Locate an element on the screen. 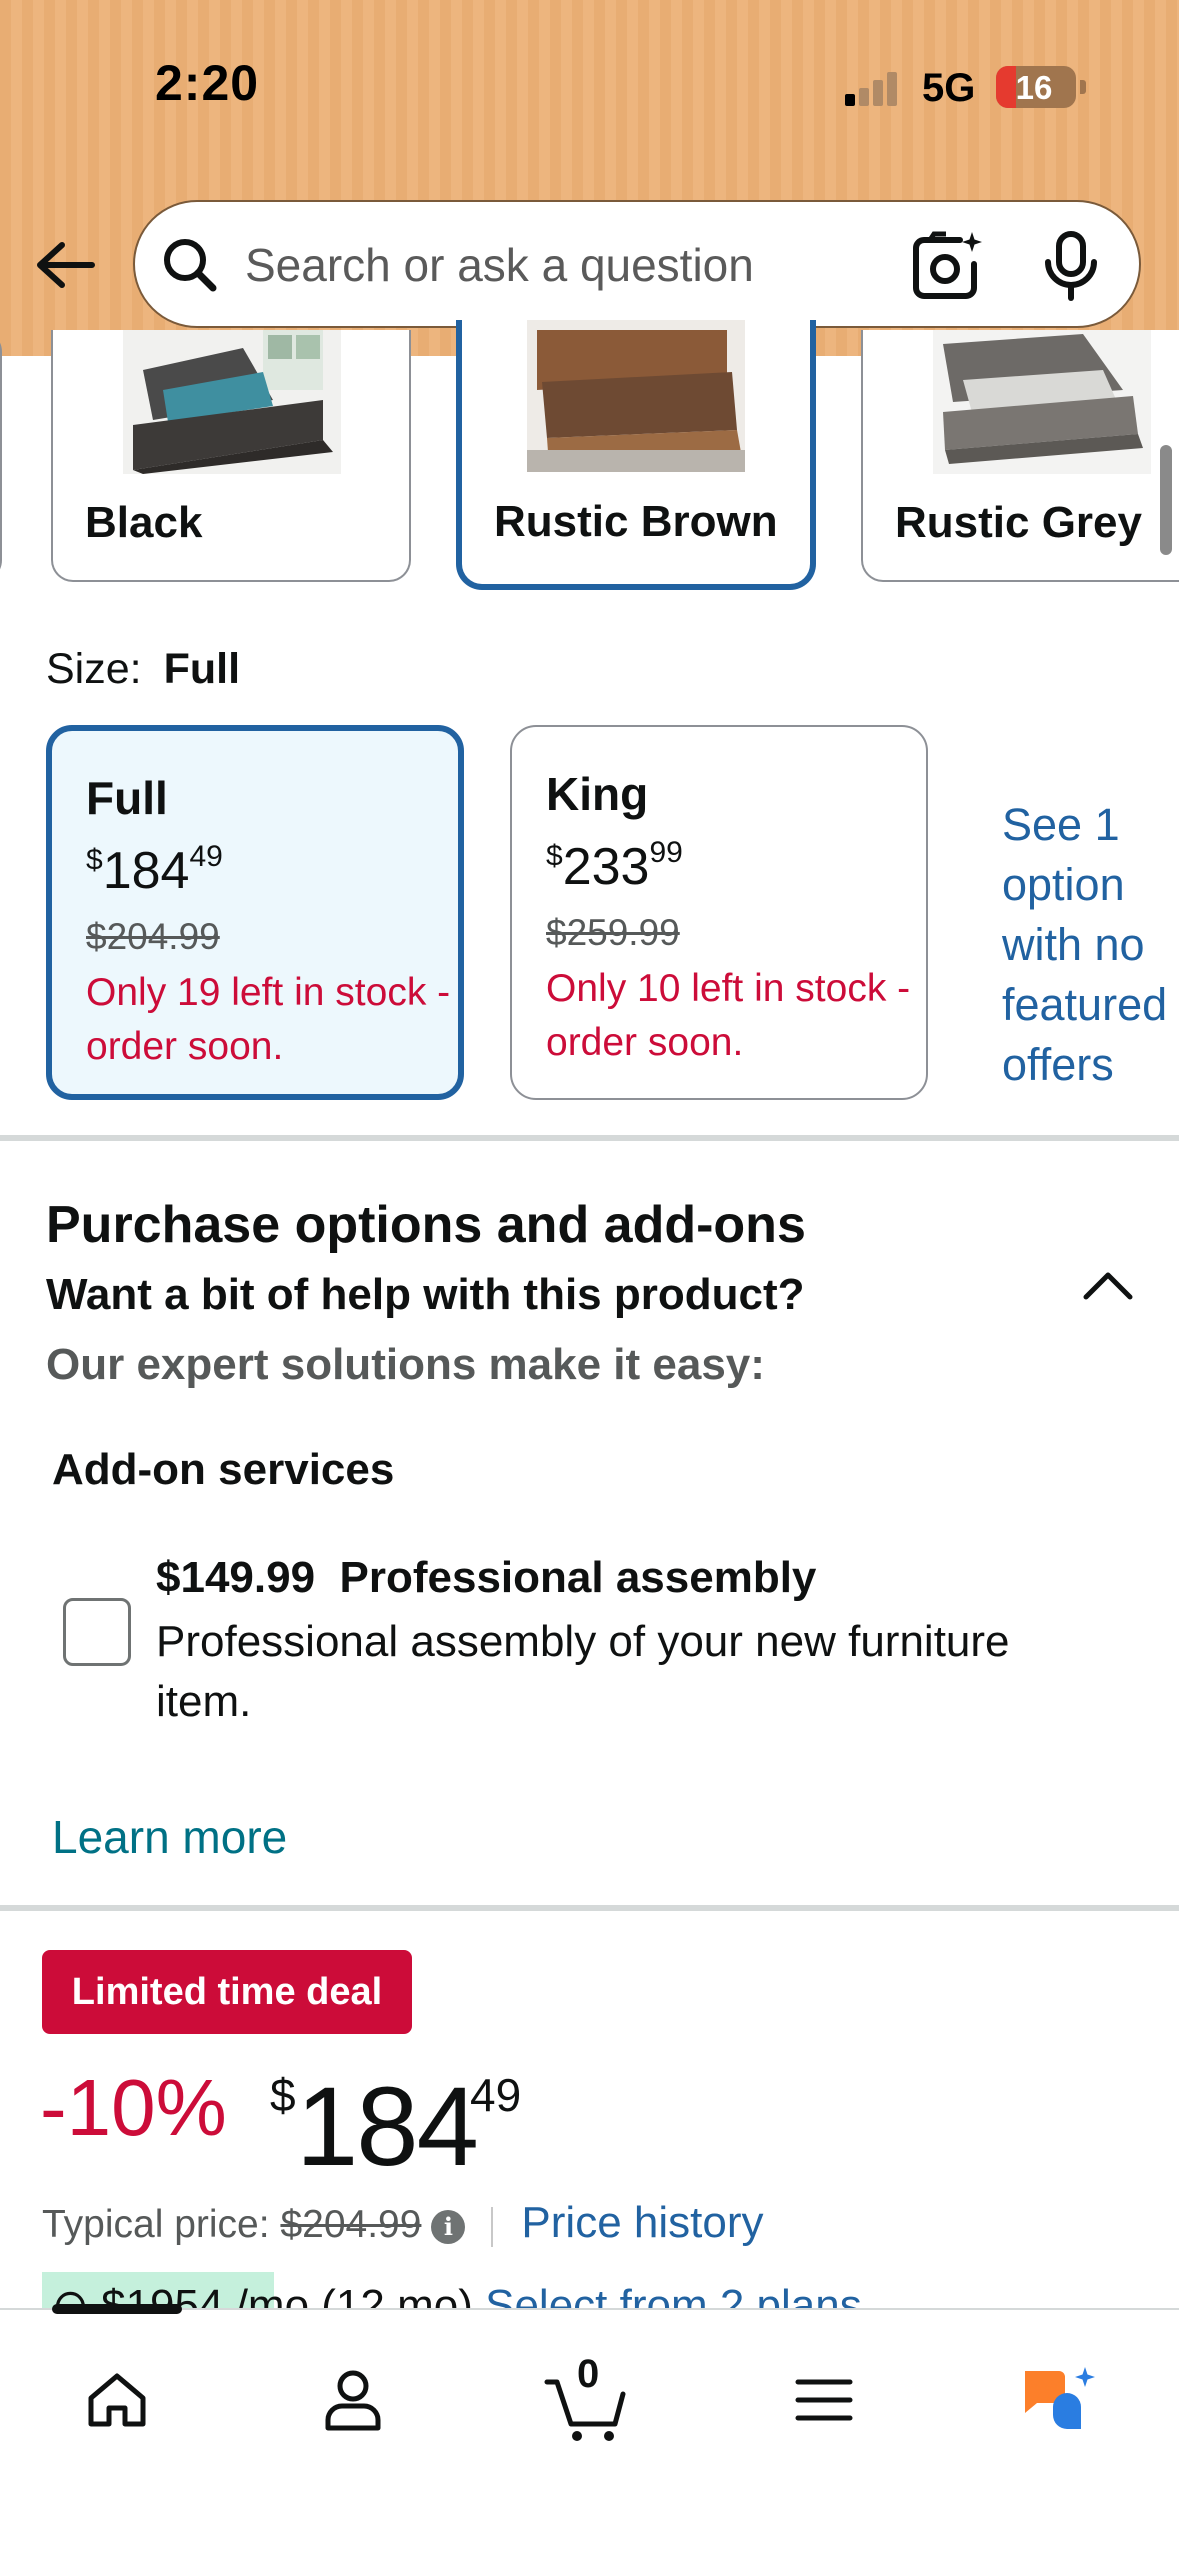 This screenshot has width=1179, height=2556. nav-account is located at coordinates (353, 2400).